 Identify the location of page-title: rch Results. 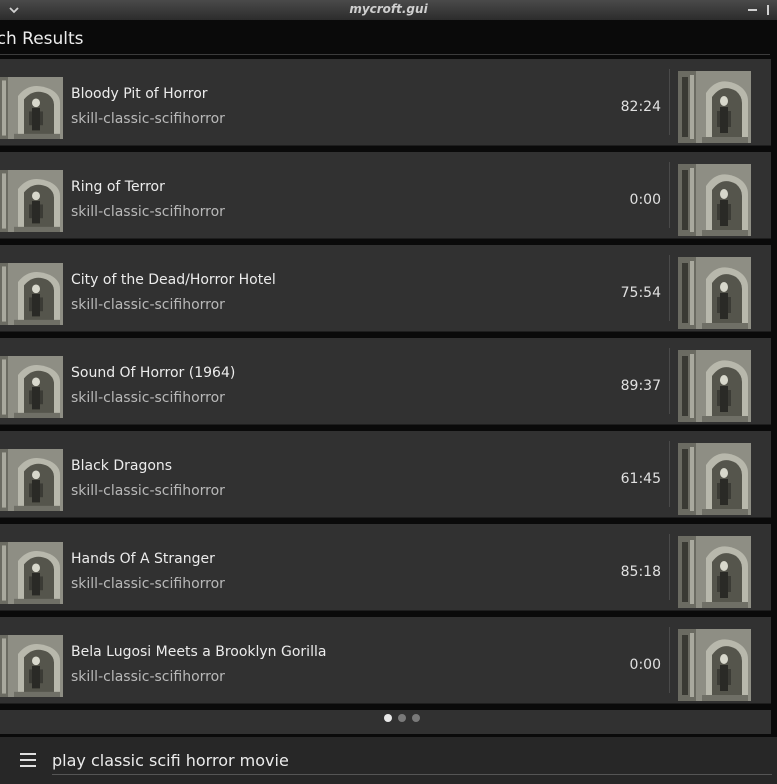
(42, 39).